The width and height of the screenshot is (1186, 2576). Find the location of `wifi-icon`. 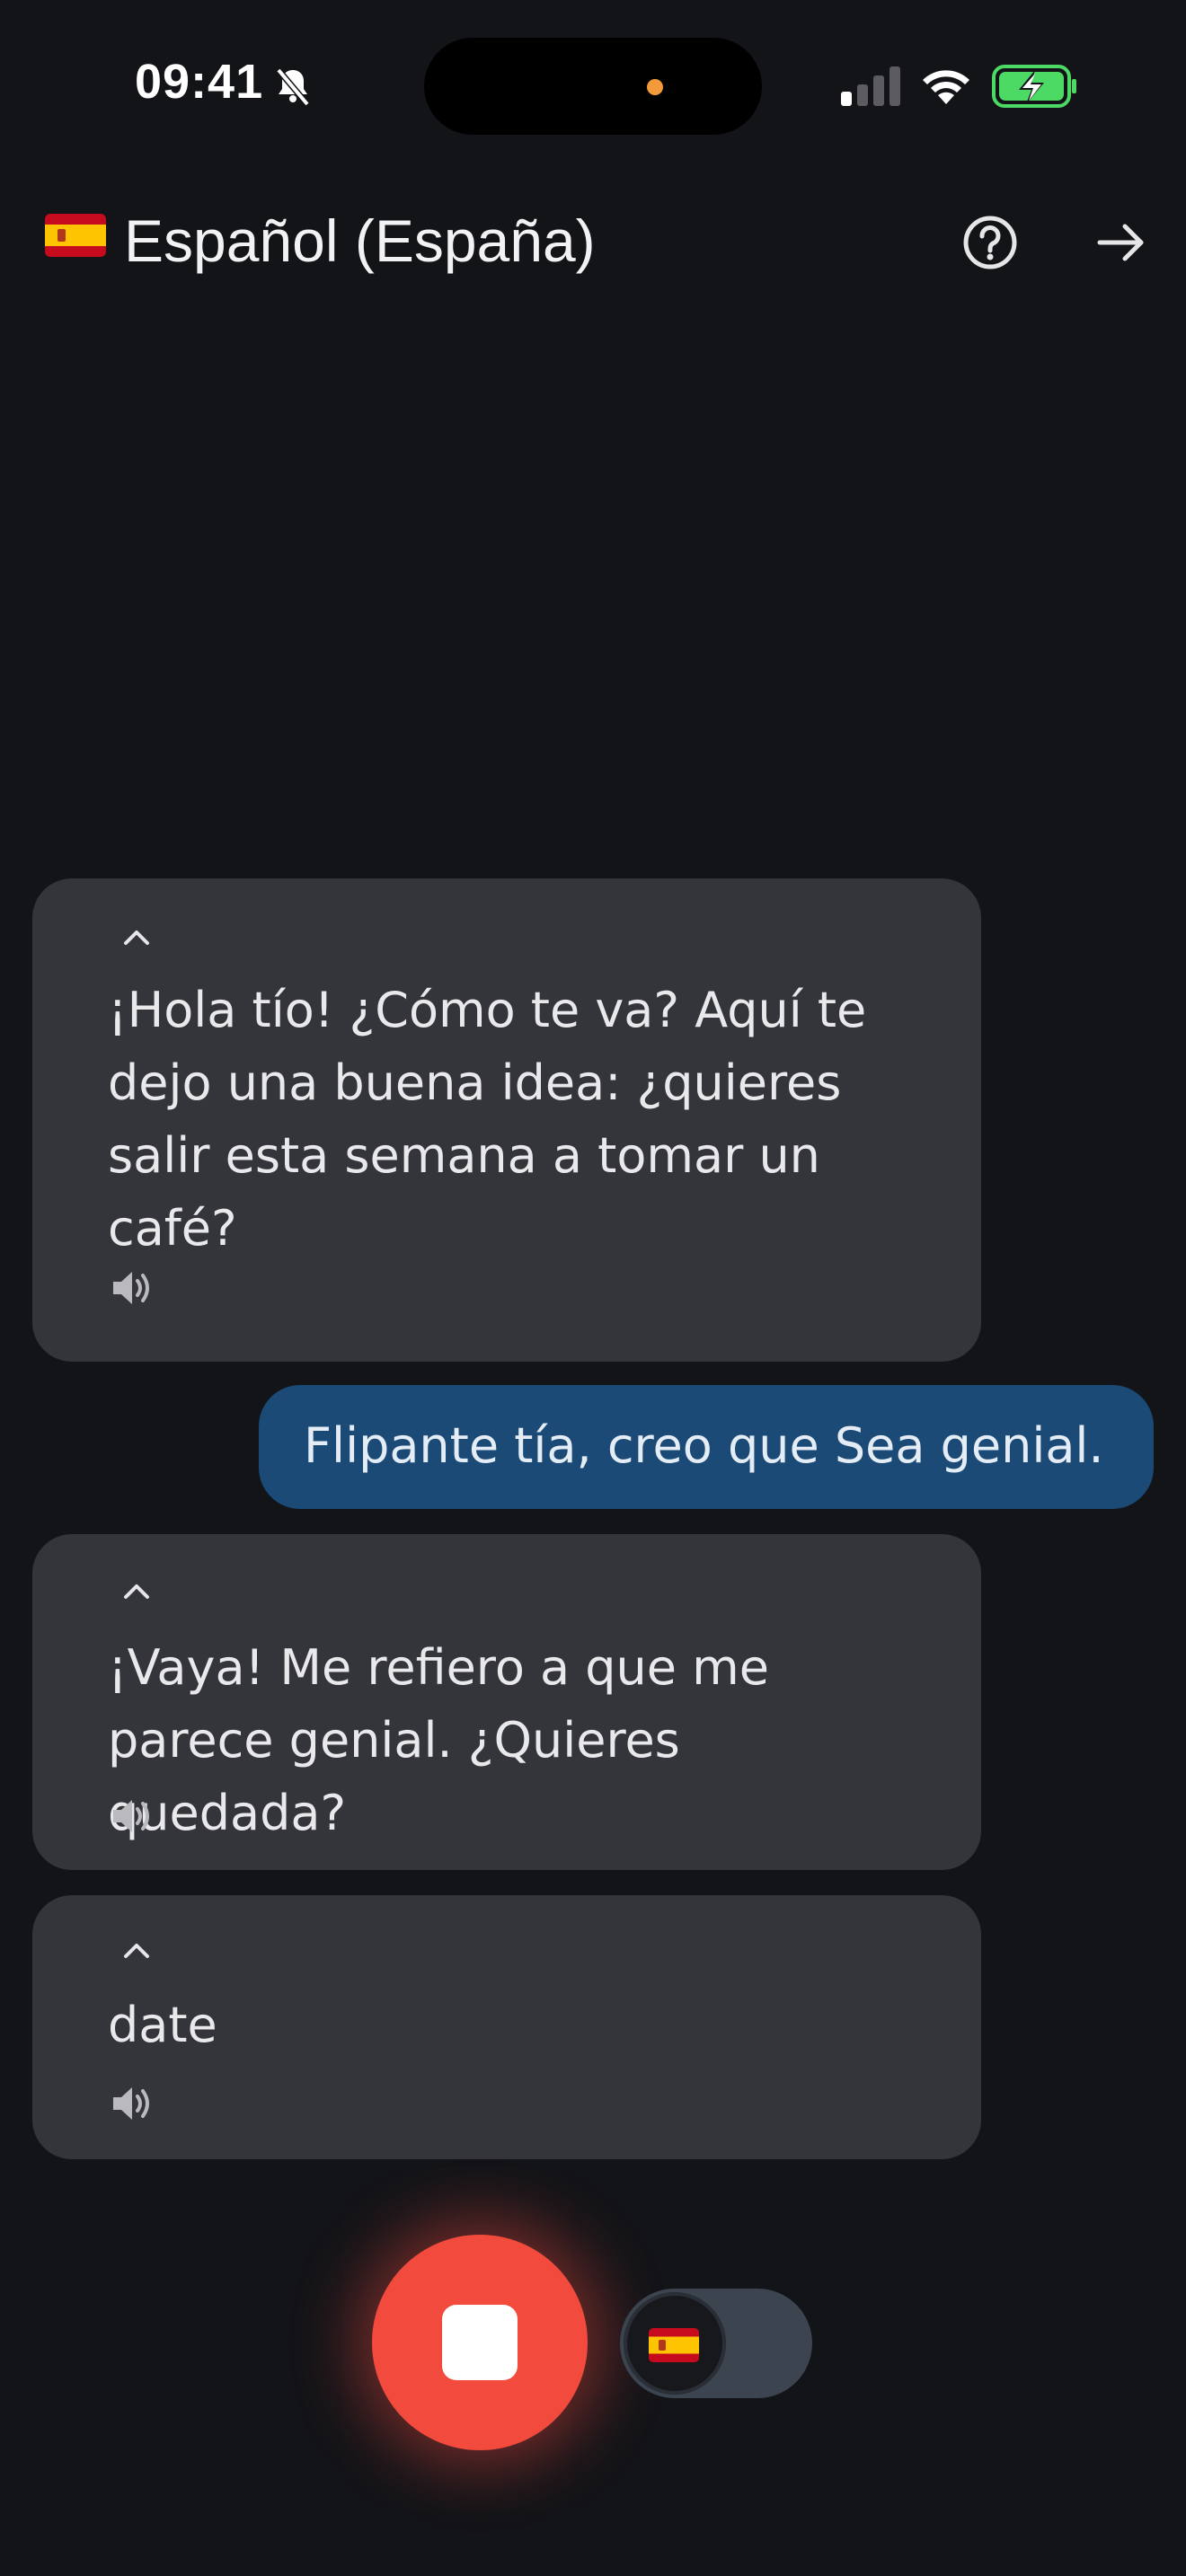

wifi-icon is located at coordinates (946, 87).